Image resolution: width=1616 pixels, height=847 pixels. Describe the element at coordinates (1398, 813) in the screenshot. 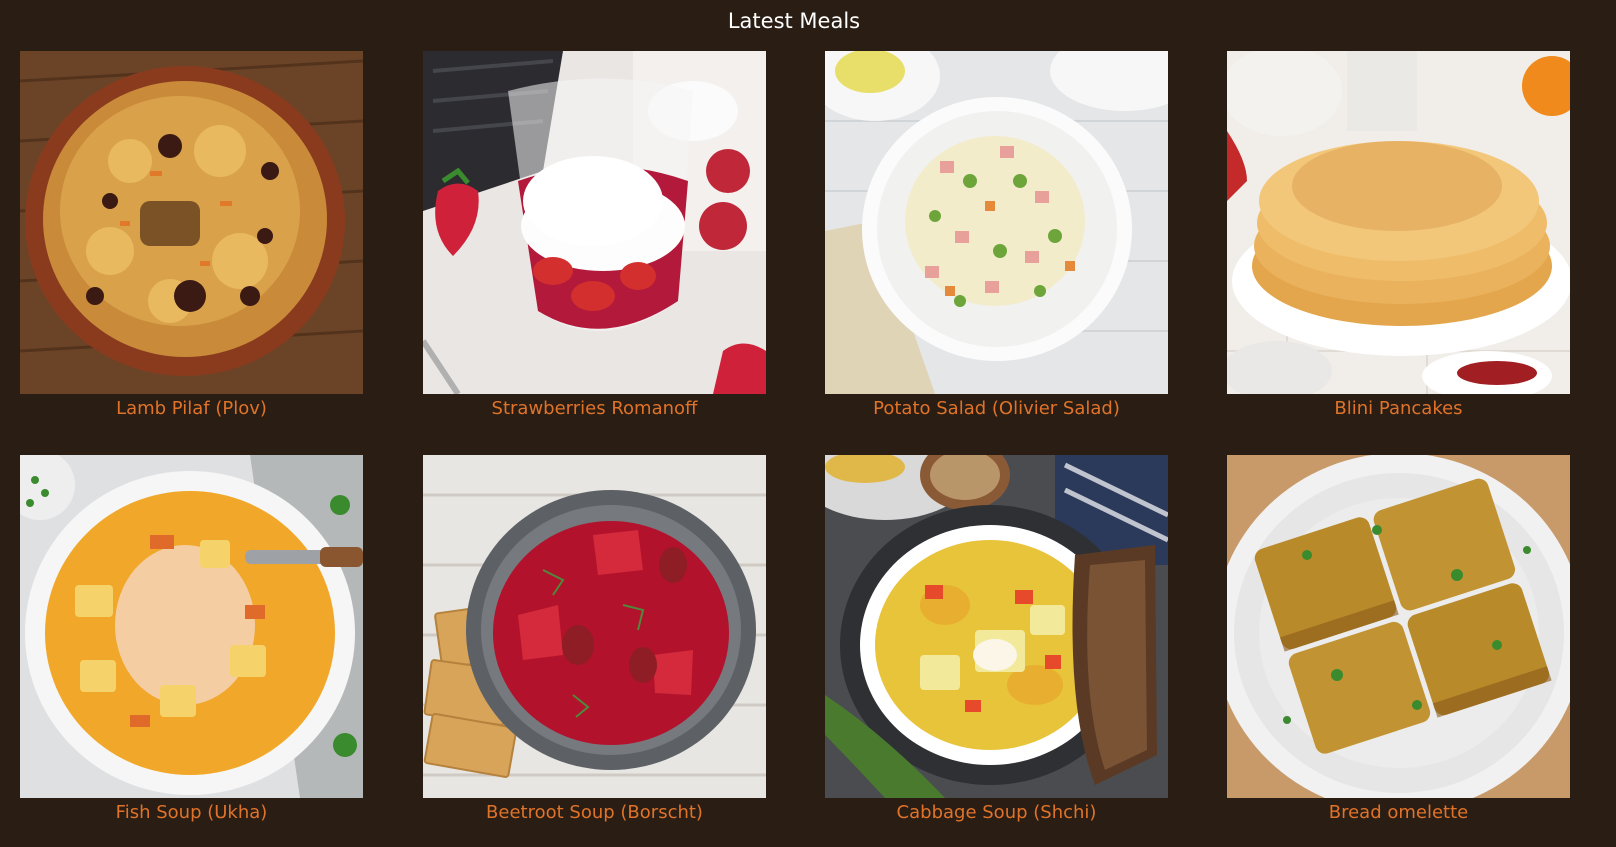

I see `meal-name-bread-omelette: Bread omelette` at that location.